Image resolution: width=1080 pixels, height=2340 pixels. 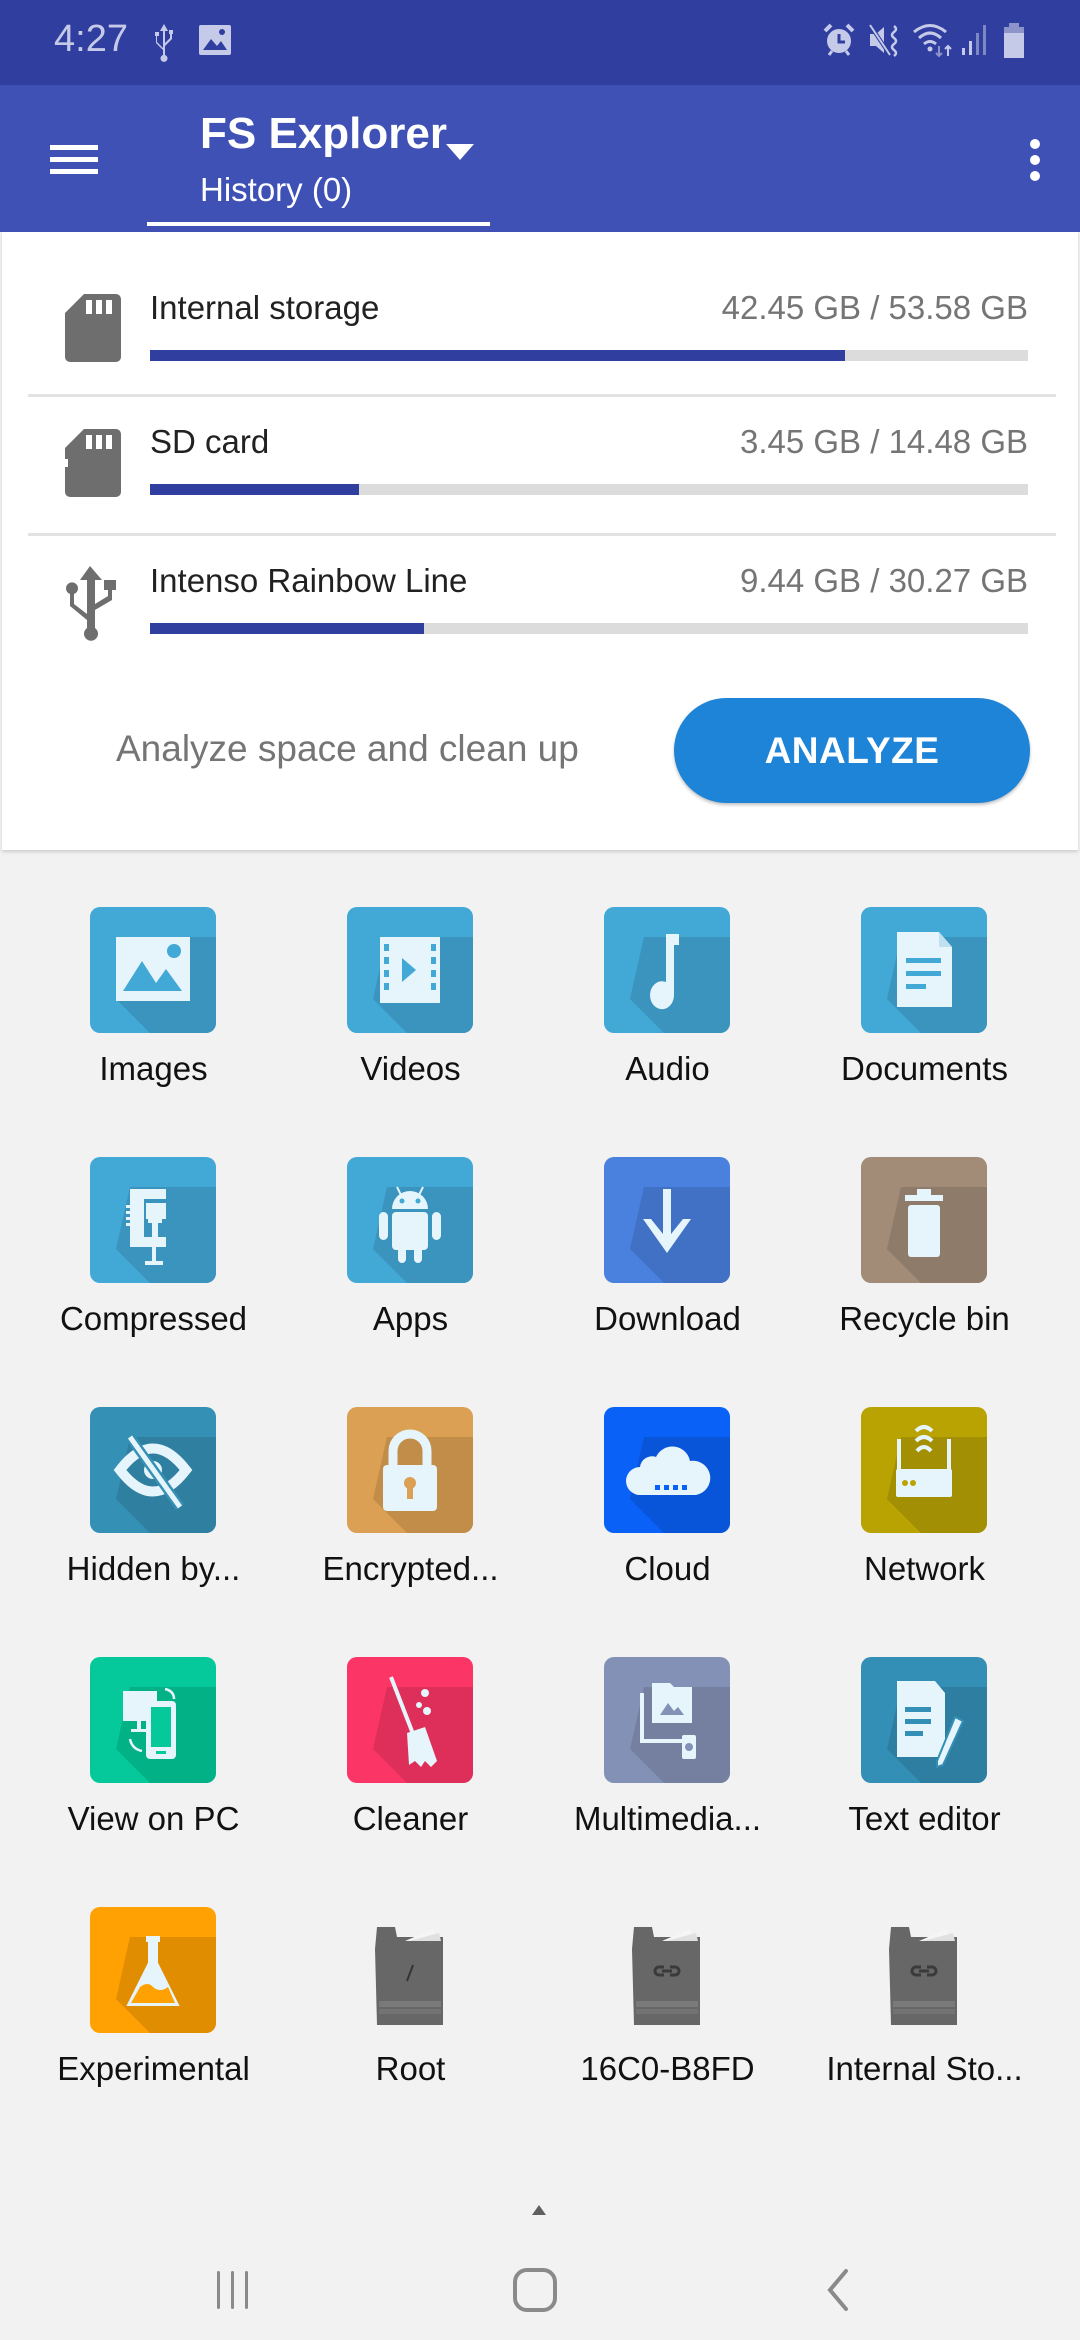 What do you see at coordinates (210, 441) in the screenshot?
I see `storage-name: SD card` at bounding box center [210, 441].